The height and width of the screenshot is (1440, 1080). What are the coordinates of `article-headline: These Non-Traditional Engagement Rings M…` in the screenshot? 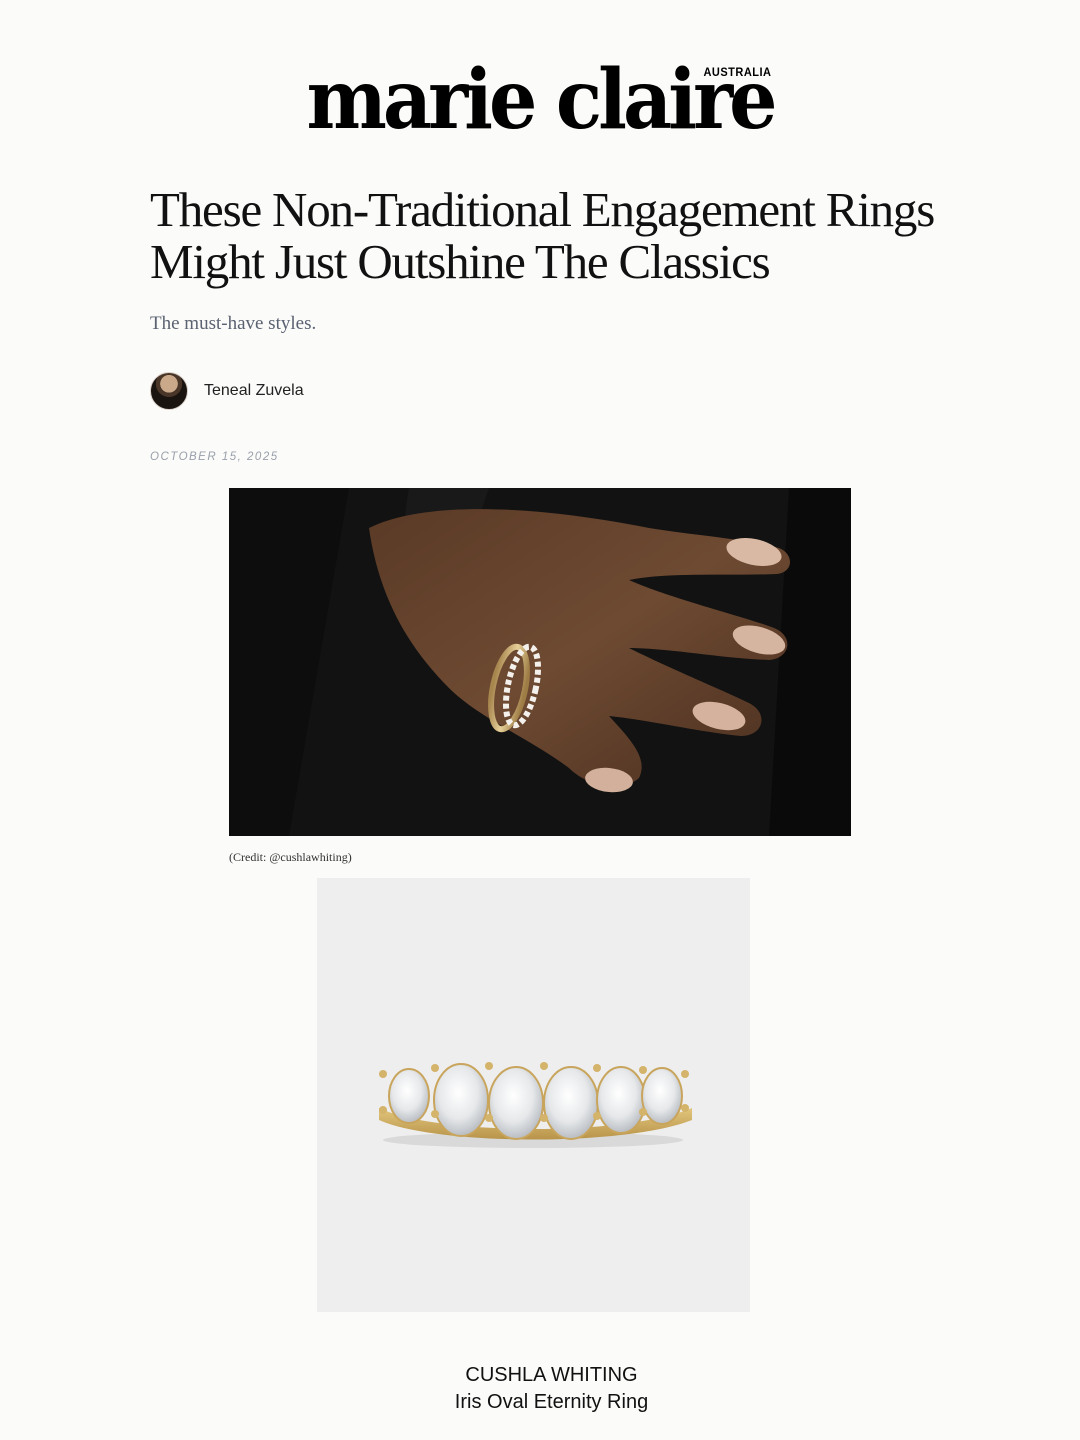 It's located at (542, 235).